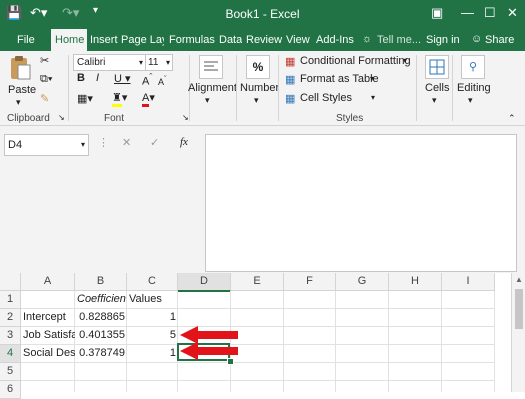  Describe the element at coordinates (26, 40) in the screenshot. I see `tab-file: File` at that location.